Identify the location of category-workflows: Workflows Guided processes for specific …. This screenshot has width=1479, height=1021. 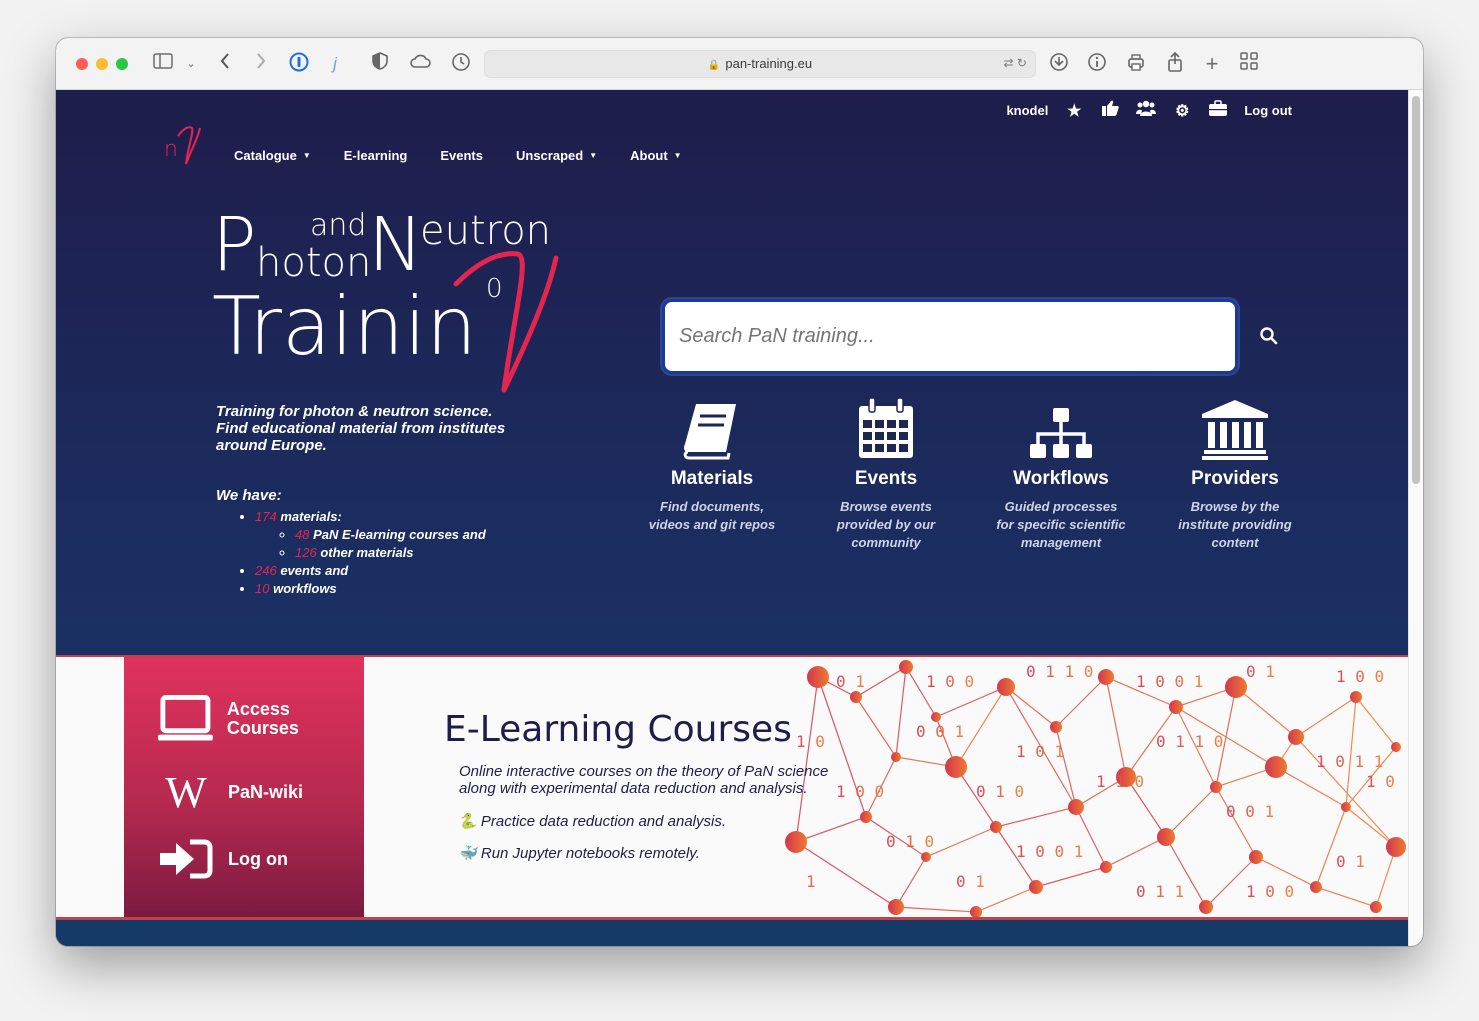
(1061, 473).